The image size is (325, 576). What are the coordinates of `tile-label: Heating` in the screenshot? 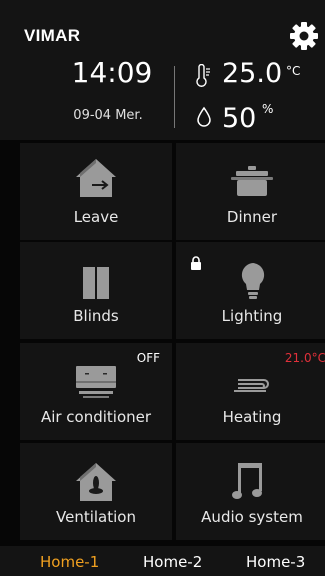 It's located at (252, 417).